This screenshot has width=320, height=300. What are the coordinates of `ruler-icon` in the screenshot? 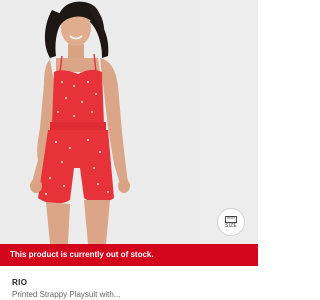 It's located at (231, 219).